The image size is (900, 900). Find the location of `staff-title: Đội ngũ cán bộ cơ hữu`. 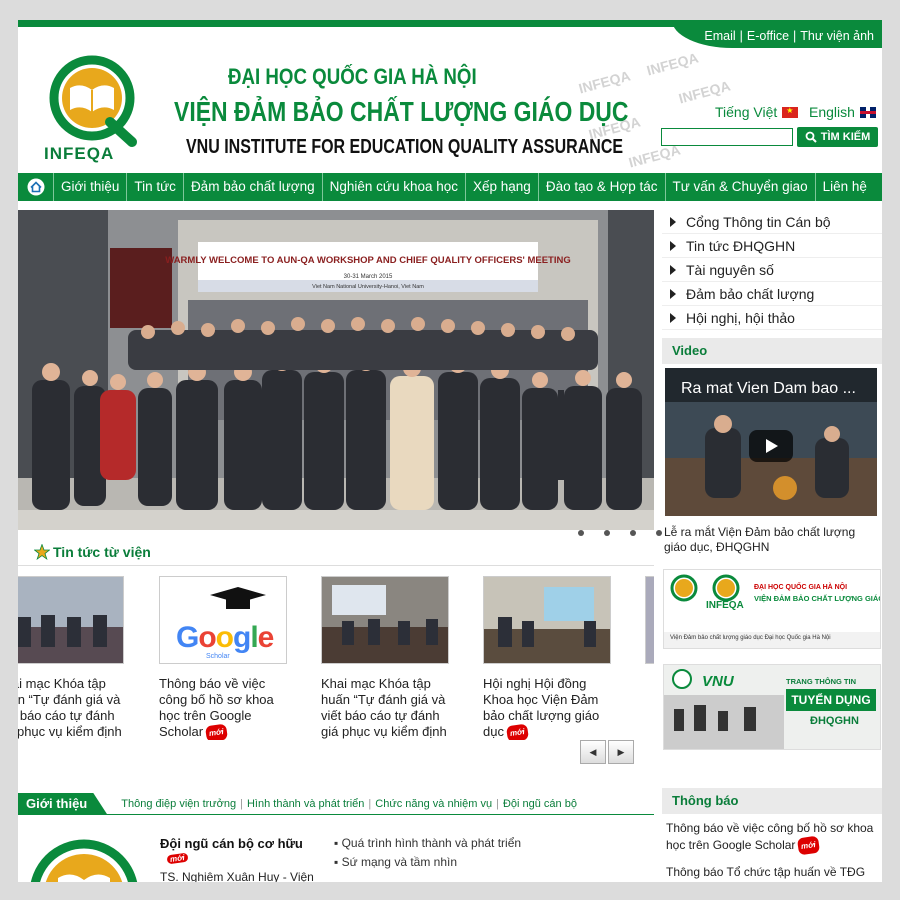

staff-title: Đội ngũ cán bộ cơ hữu is located at coordinates (231, 843).